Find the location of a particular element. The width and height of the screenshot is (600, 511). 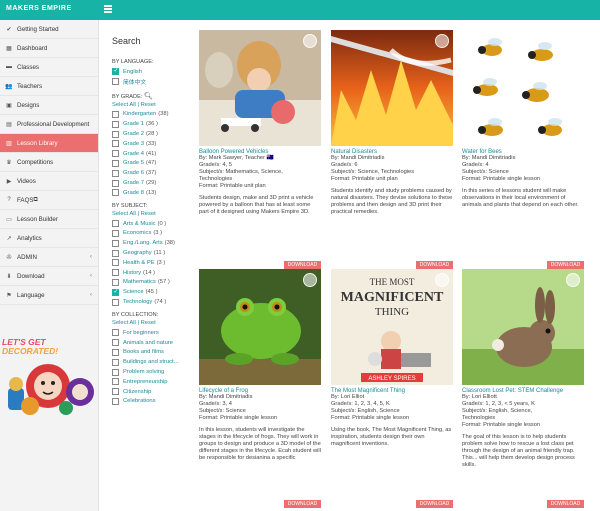

subject-option: Science(45 ) is located at coordinates (152, 292).